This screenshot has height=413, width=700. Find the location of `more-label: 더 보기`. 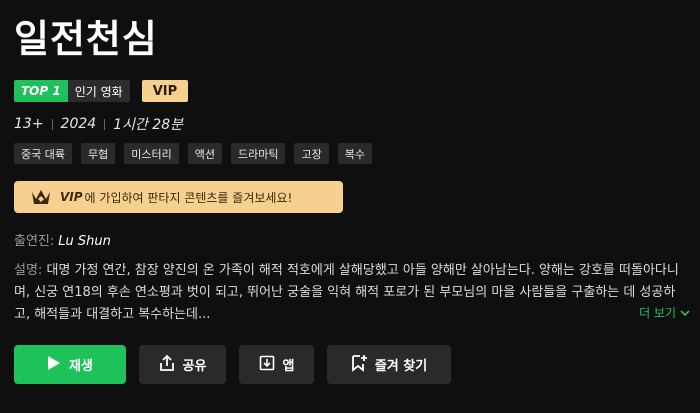

more-label: 더 보기 is located at coordinates (657, 313).